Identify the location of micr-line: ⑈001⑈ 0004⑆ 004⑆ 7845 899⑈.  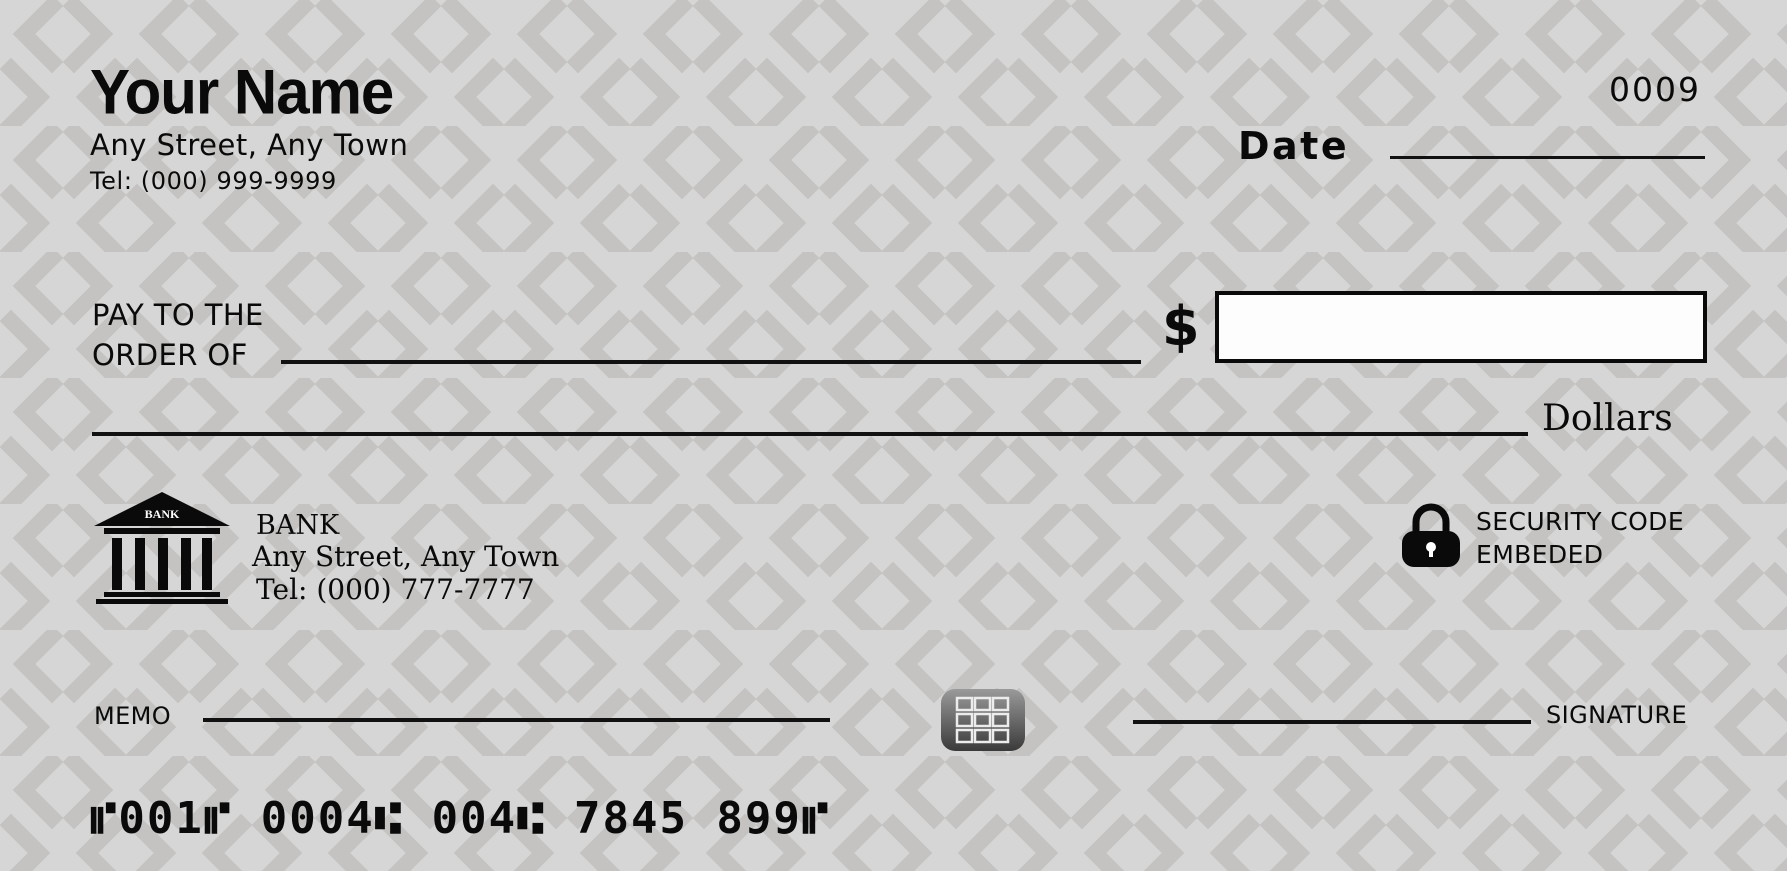
(460, 818).